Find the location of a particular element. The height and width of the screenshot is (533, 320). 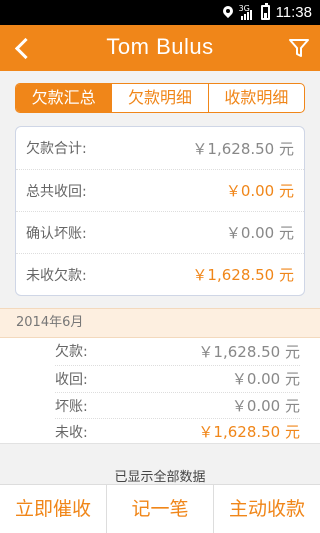

detail-label: 欠款: is located at coordinates (71, 352).